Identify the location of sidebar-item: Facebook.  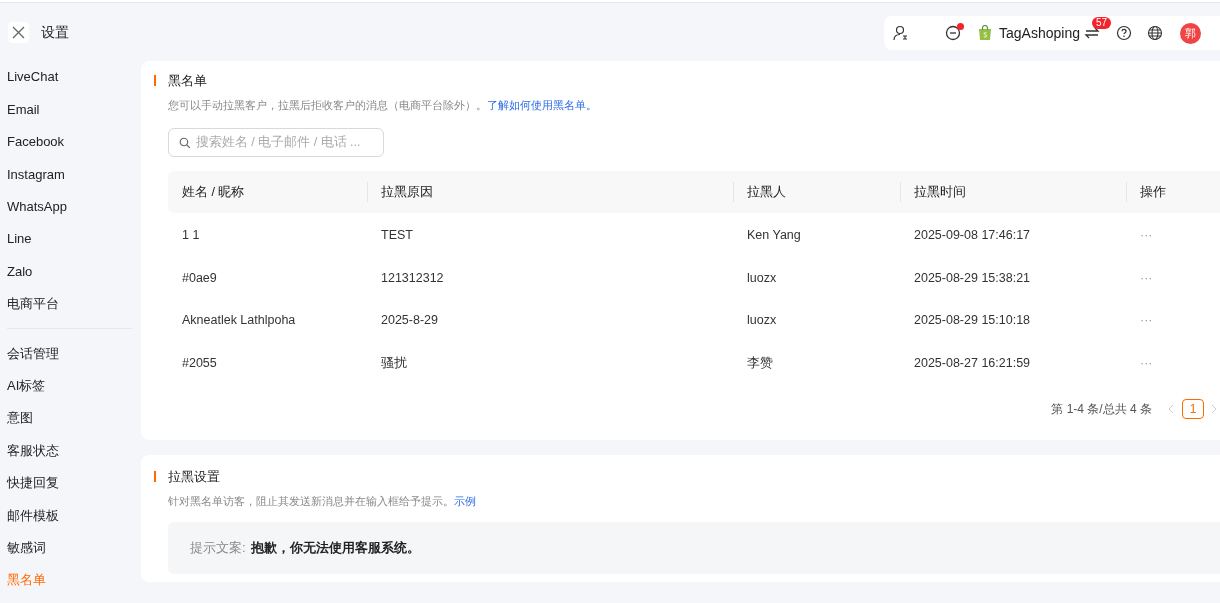
(69, 142).